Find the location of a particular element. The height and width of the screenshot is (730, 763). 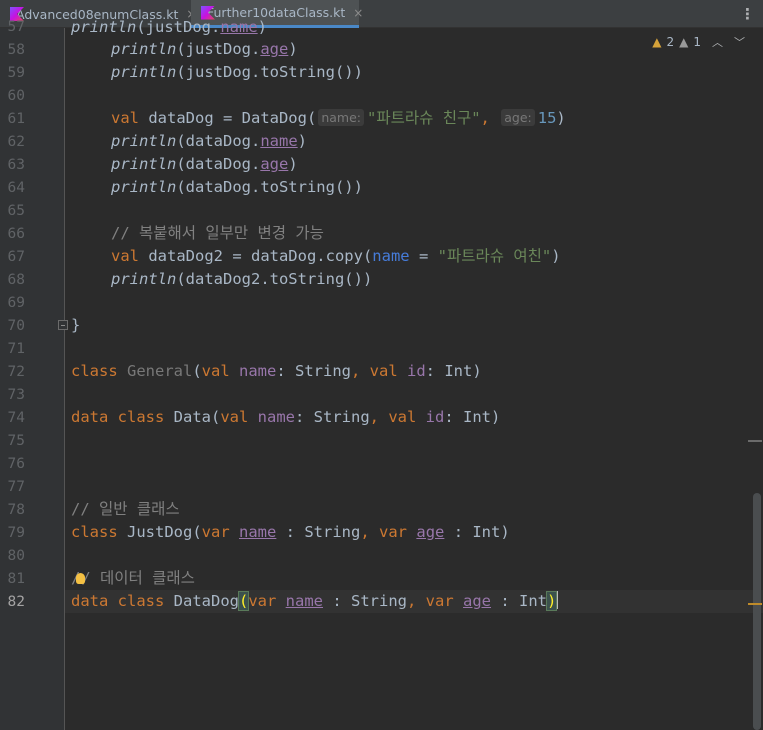

previous-highlight-icon: ︿ is located at coordinates (717, 42).